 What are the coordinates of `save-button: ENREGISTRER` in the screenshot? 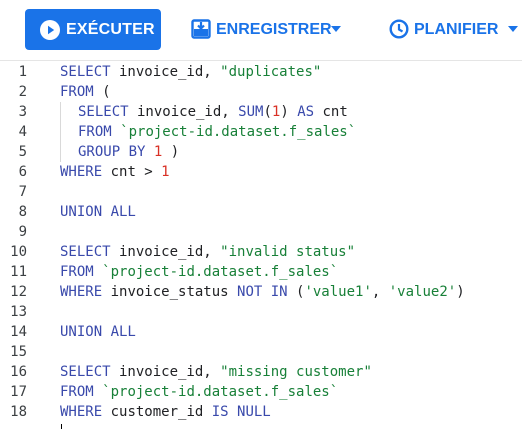 It's located at (272, 29).